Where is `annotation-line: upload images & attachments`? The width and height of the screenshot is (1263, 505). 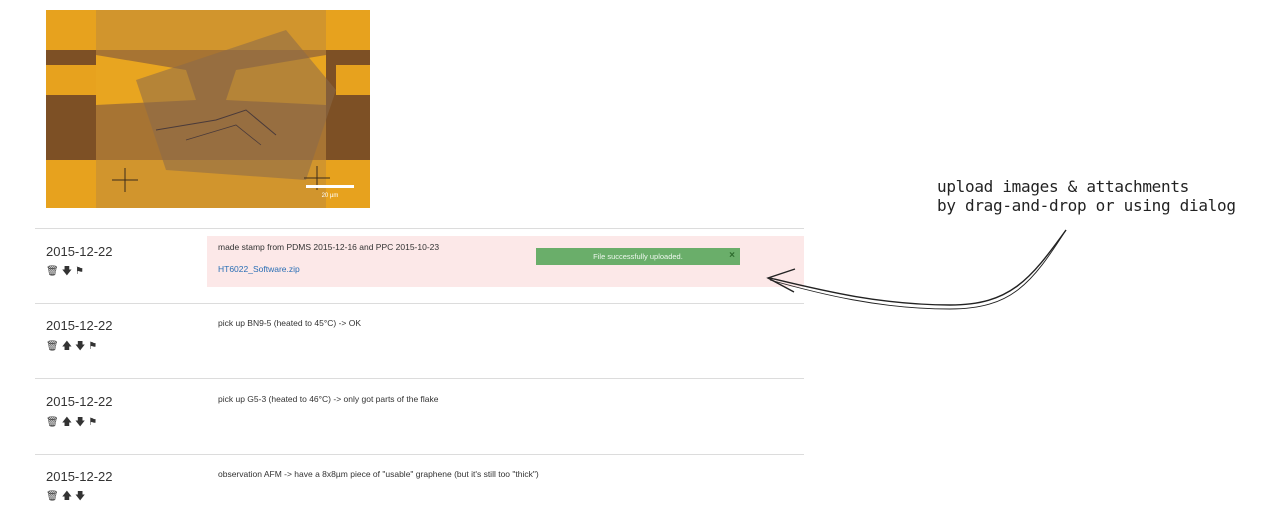 annotation-line: upload images & attachments is located at coordinates (1063, 186).